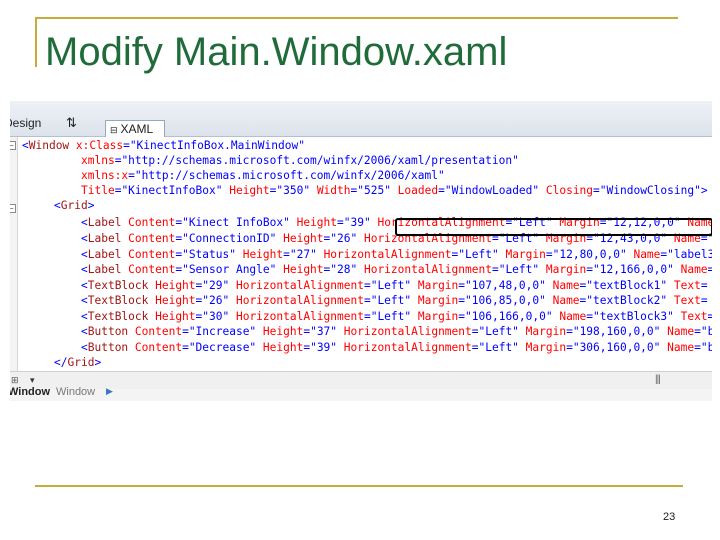 The height and width of the screenshot is (540, 720). I want to click on slide-title: Modify Main.Window.xaml, so click(276, 52).